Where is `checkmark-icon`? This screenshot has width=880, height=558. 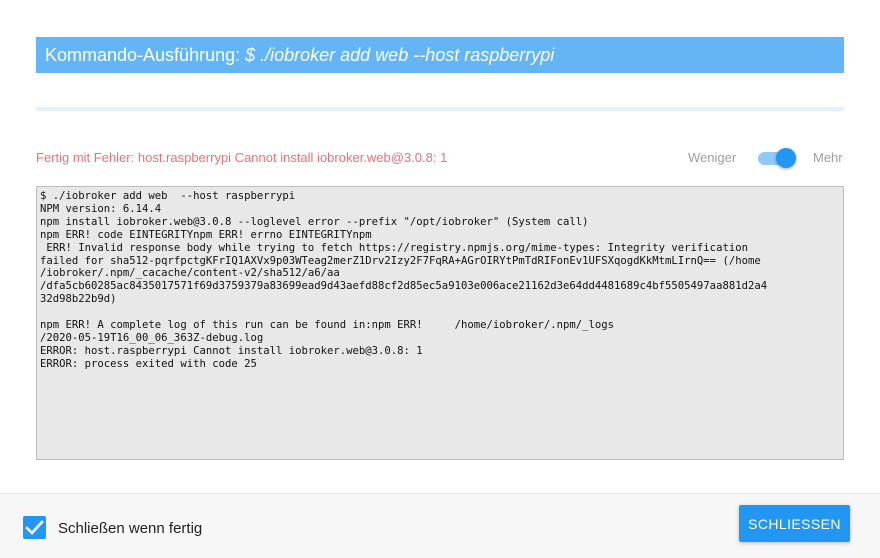 checkmark-icon is located at coordinates (34, 527).